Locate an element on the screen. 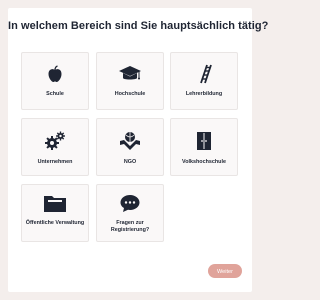  option-unternehmen: Unternehmen is located at coordinates (55, 147).